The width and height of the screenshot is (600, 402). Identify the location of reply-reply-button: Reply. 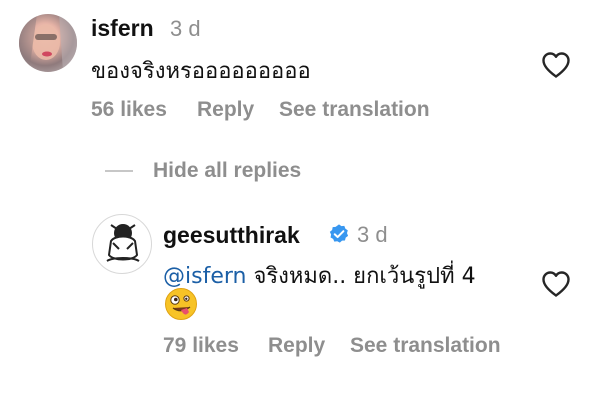
(296, 346).